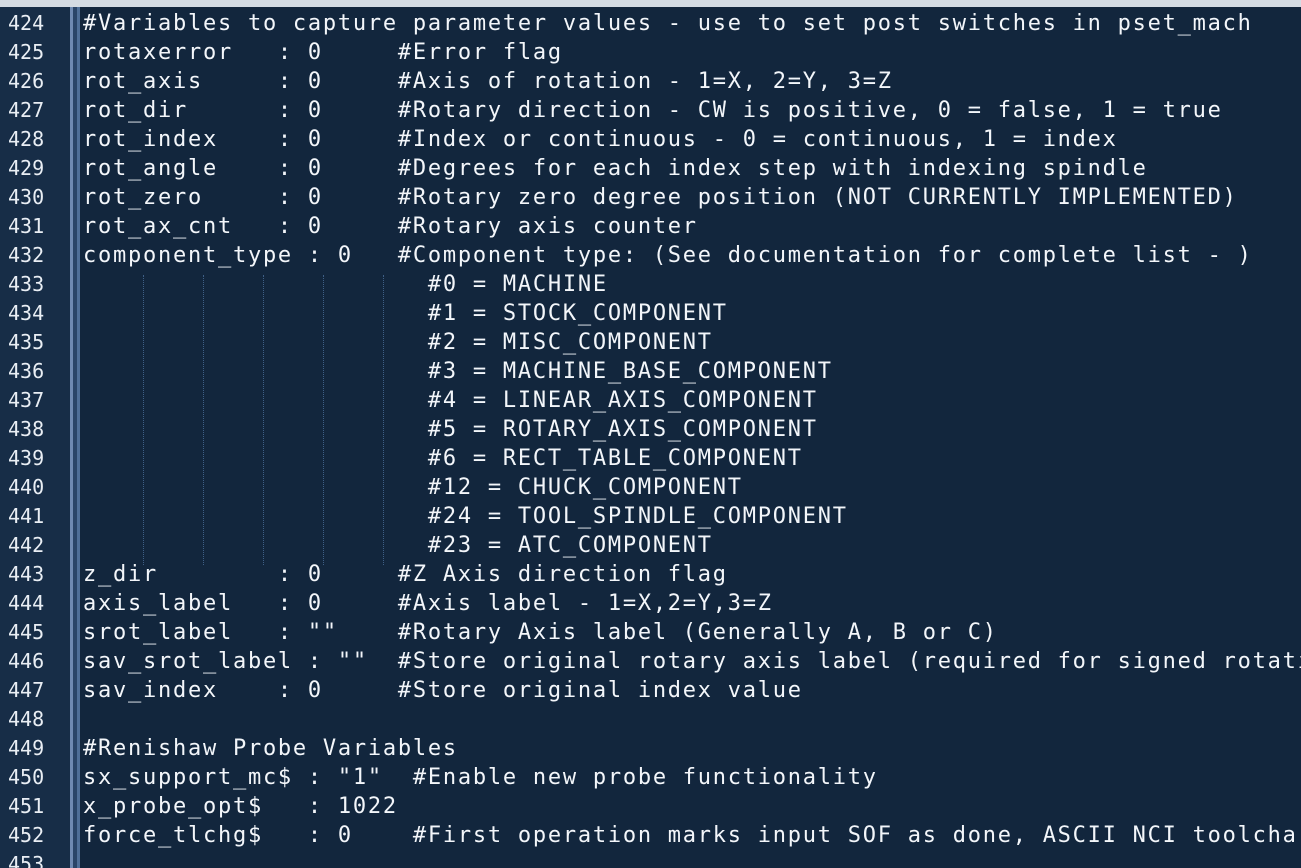  What do you see at coordinates (26, 255) in the screenshot?
I see `line-number: 432` at bounding box center [26, 255].